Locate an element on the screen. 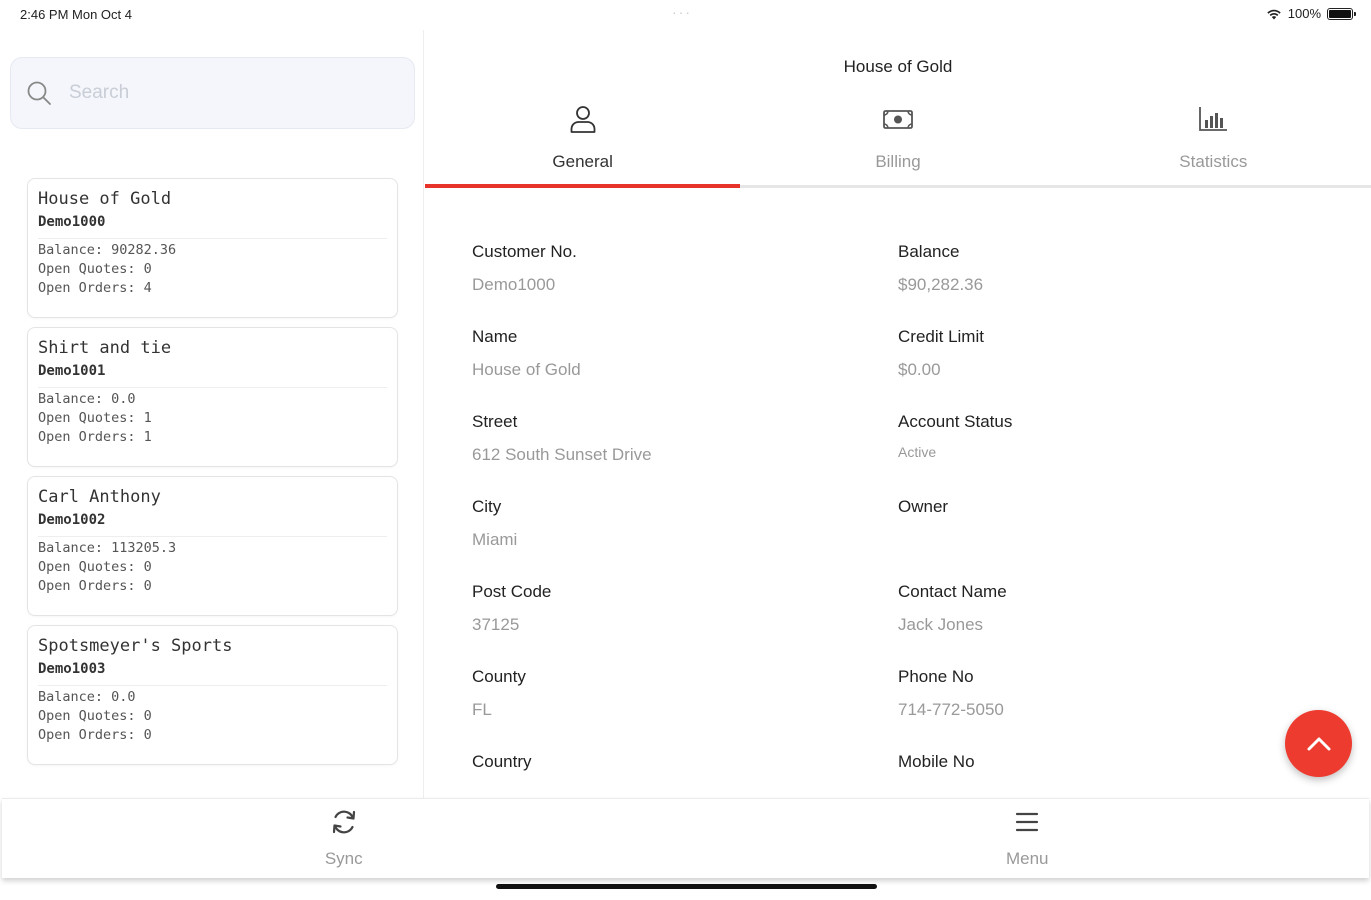 The height and width of the screenshot is (900, 1371). customer-name: House of Gold is located at coordinates (105, 199).